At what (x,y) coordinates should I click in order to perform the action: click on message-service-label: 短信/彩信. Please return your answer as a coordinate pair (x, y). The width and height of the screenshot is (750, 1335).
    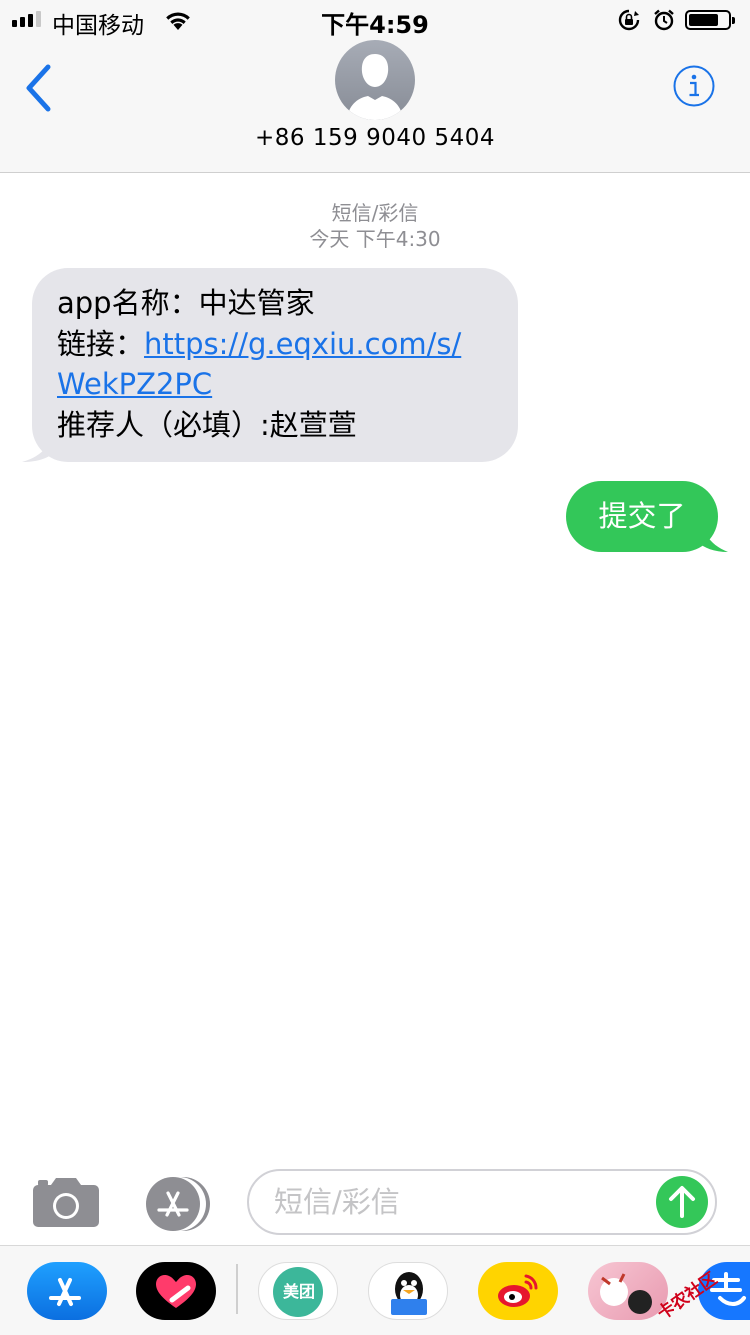
    Looking at the image, I should click on (375, 213).